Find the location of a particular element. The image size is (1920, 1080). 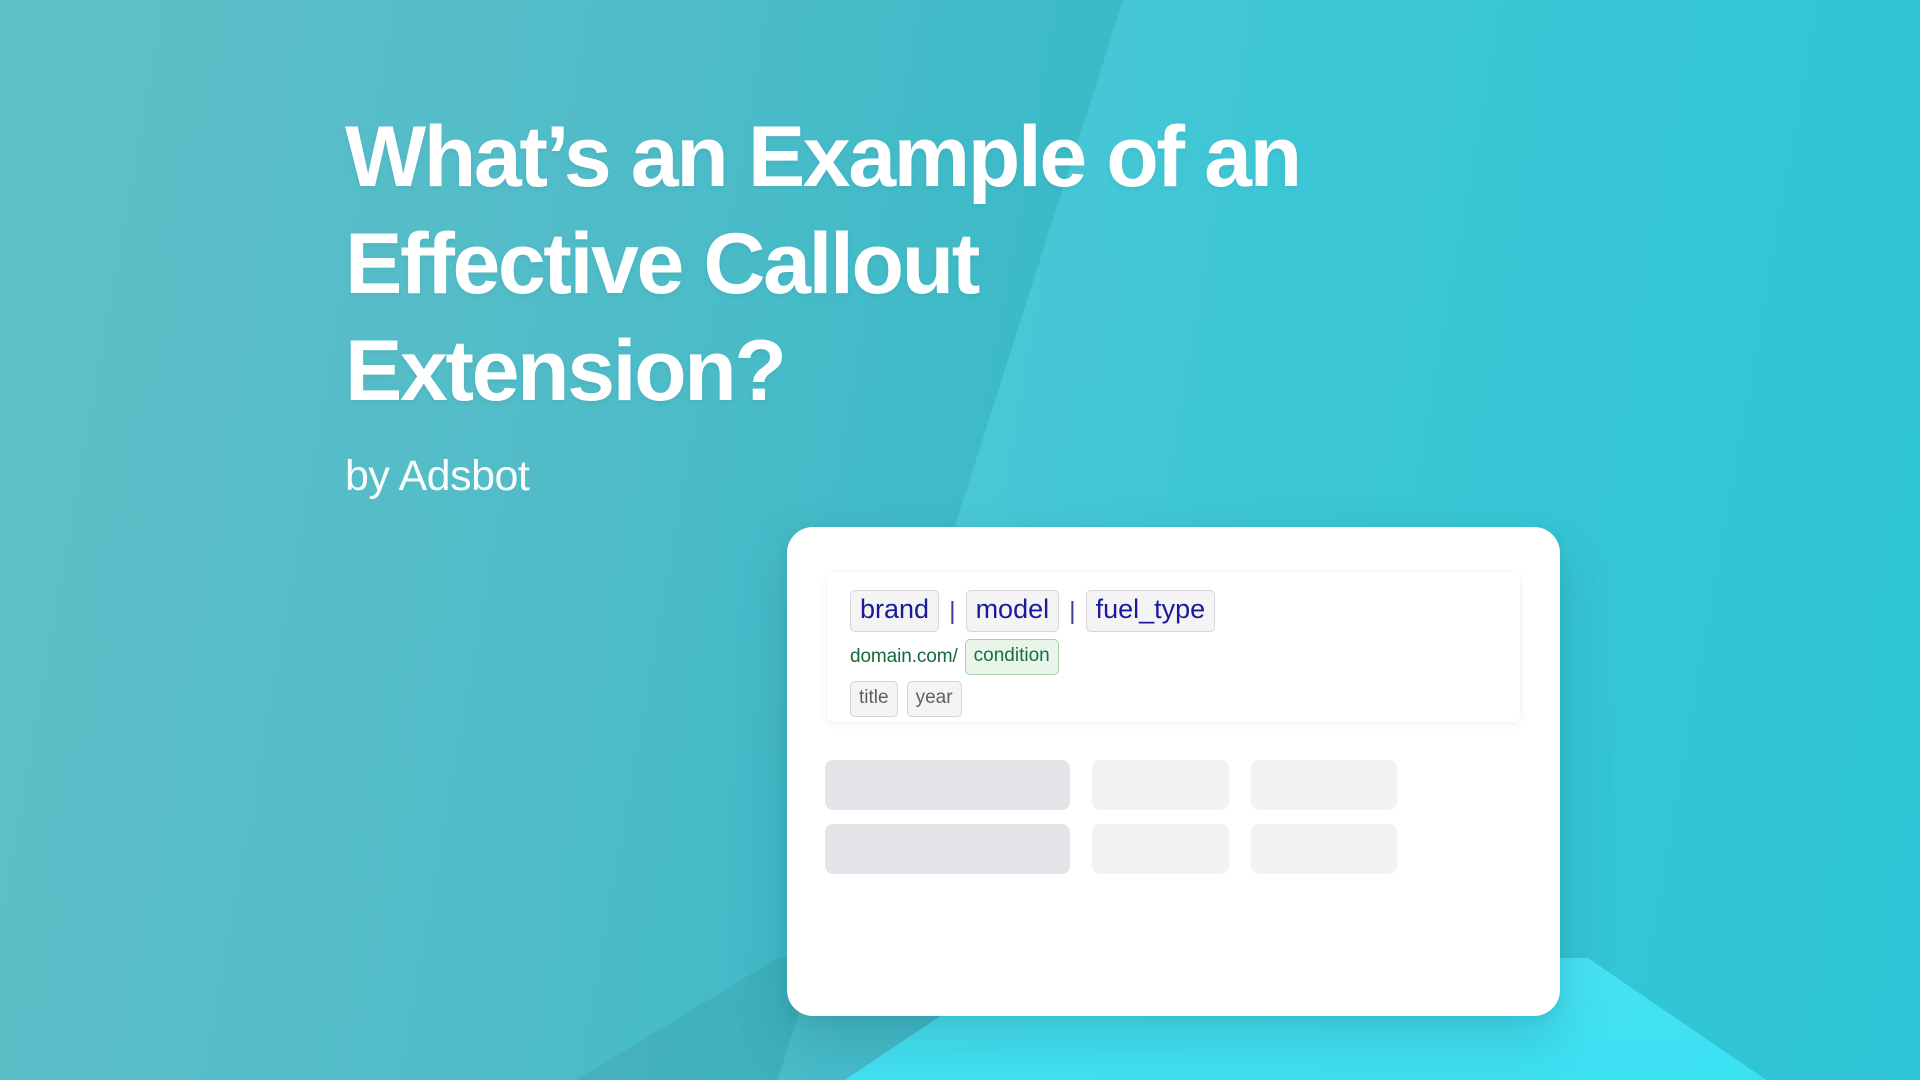

ad-description-token-year: year is located at coordinates (934, 699).